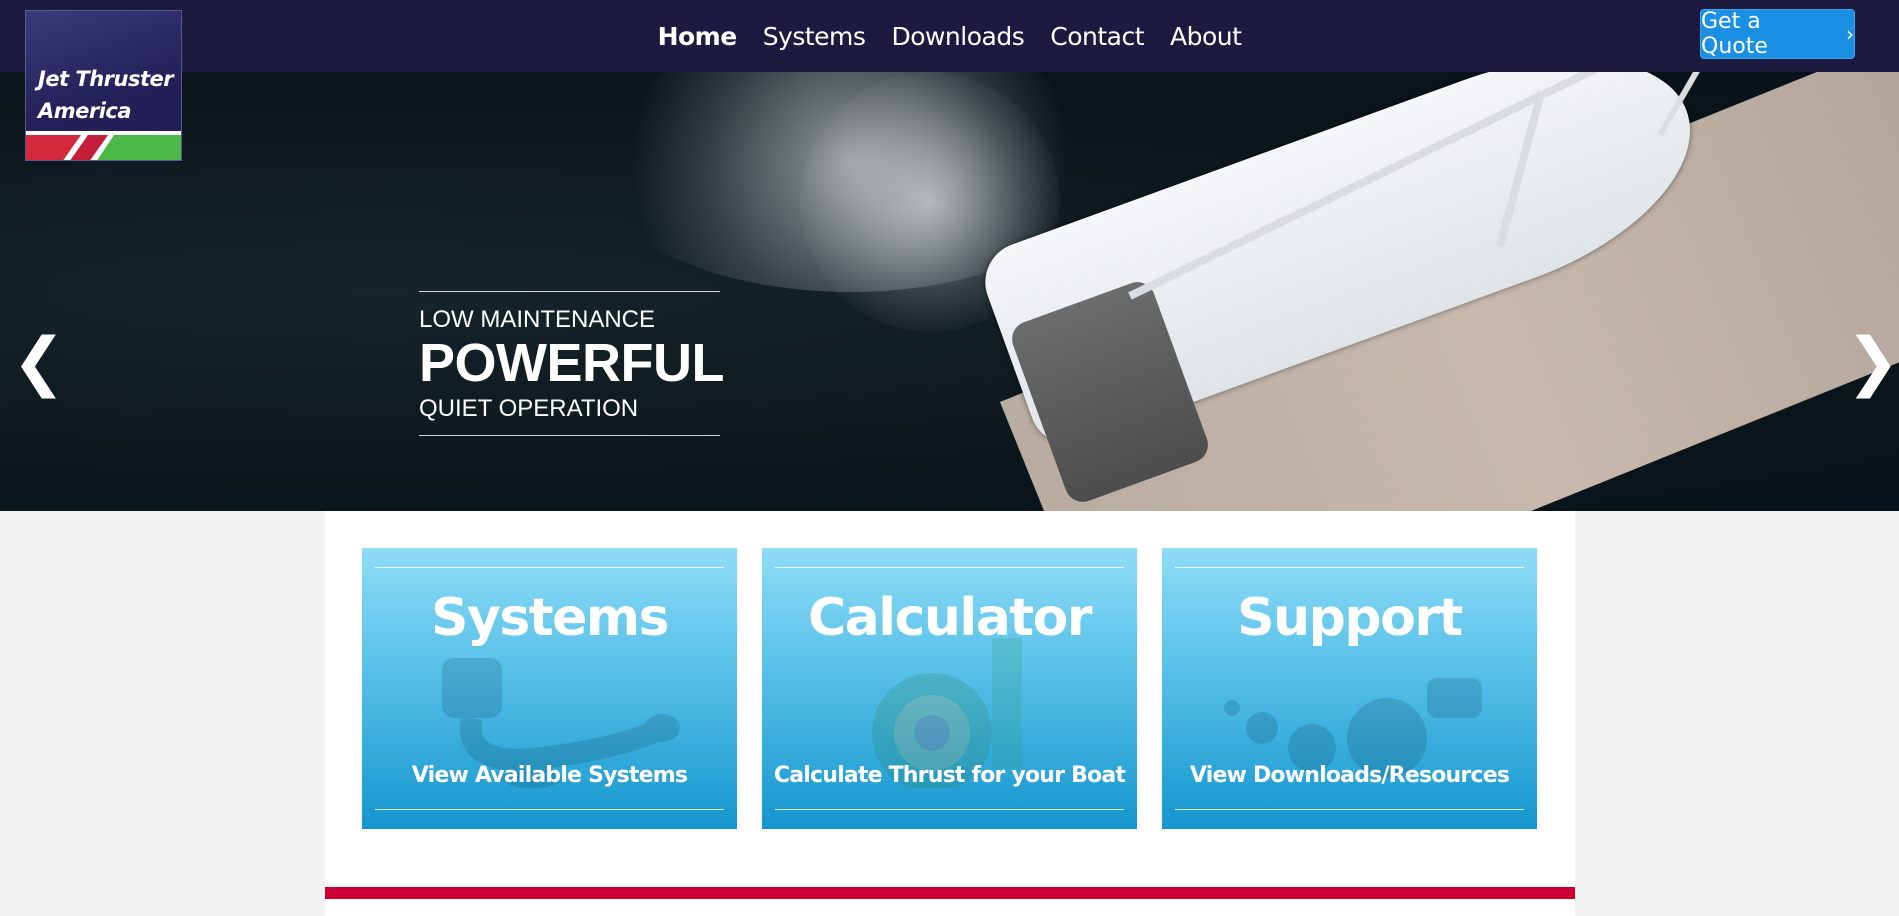 This screenshot has height=916, width=1899. What do you see at coordinates (106, 79) in the screenshot?
I see `logo-line-1: Jet Thruster` at bounding box center [106, 79].